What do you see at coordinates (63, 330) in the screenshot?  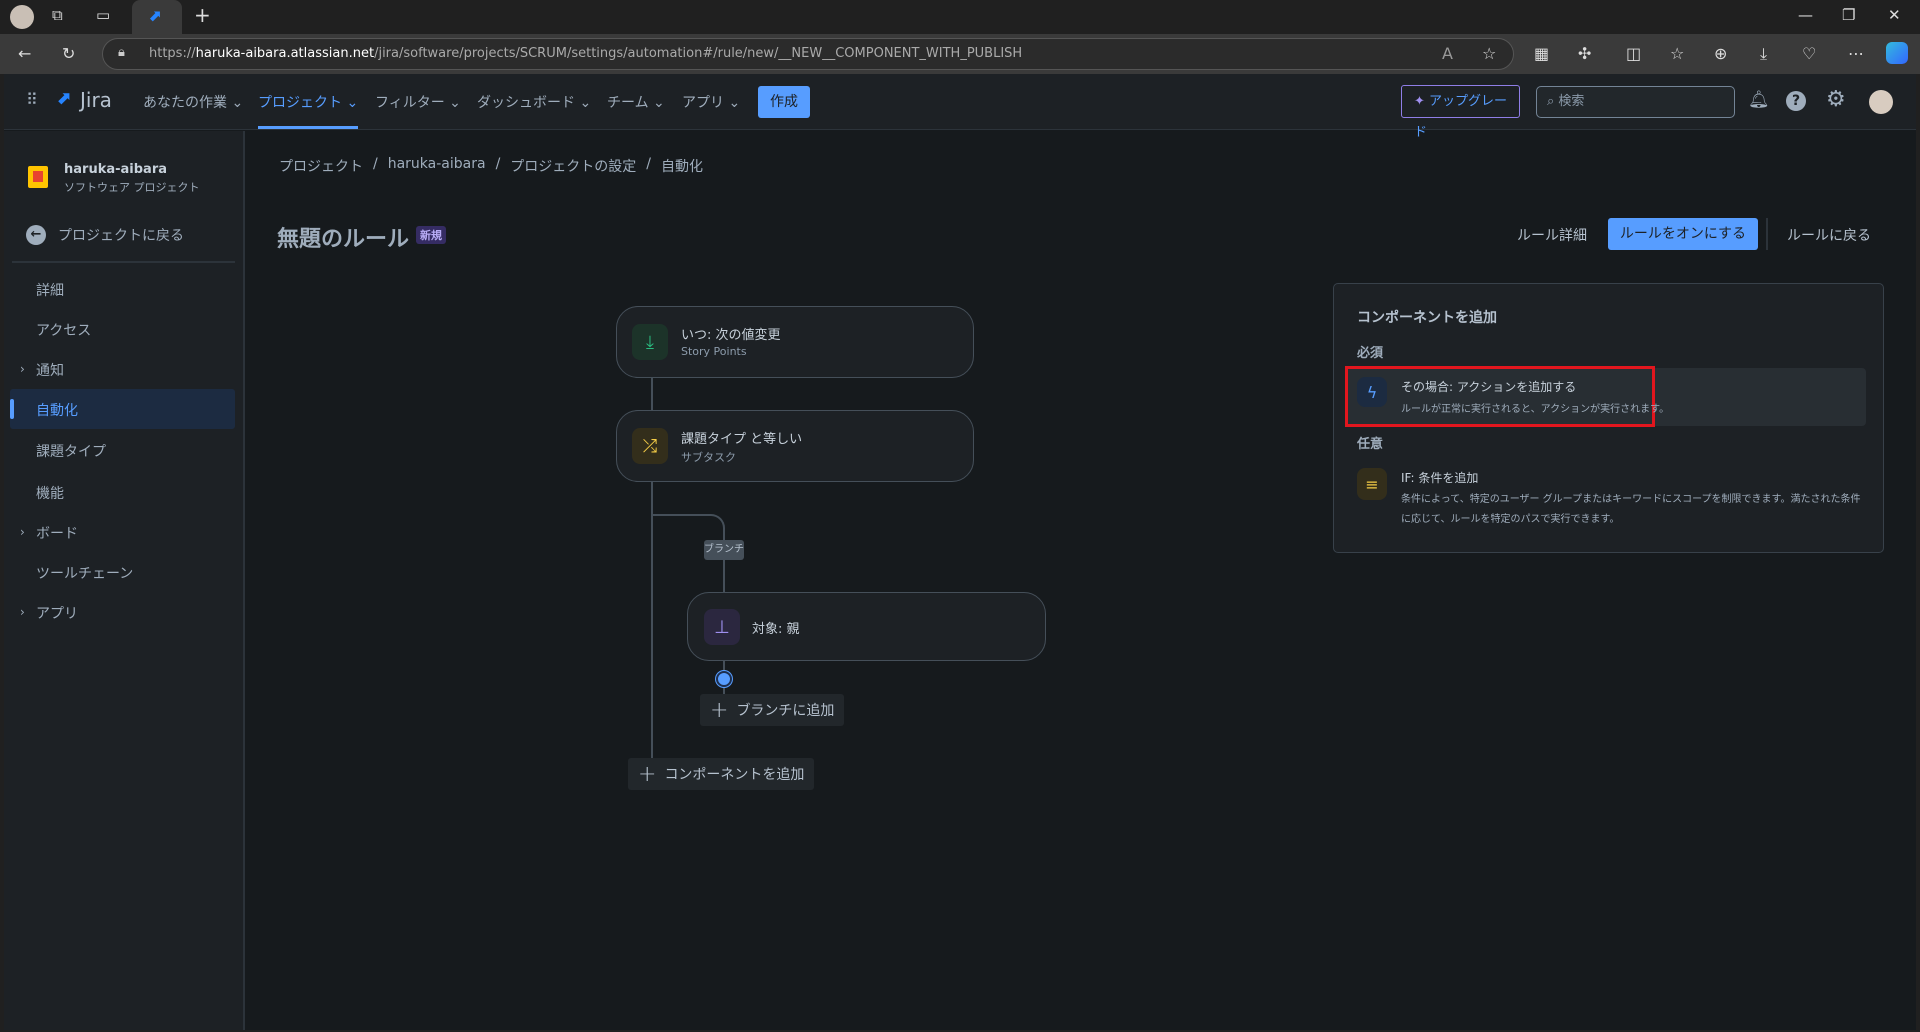 I see `sidebar-item-access: アクセス` at bounding box center [63, 330].